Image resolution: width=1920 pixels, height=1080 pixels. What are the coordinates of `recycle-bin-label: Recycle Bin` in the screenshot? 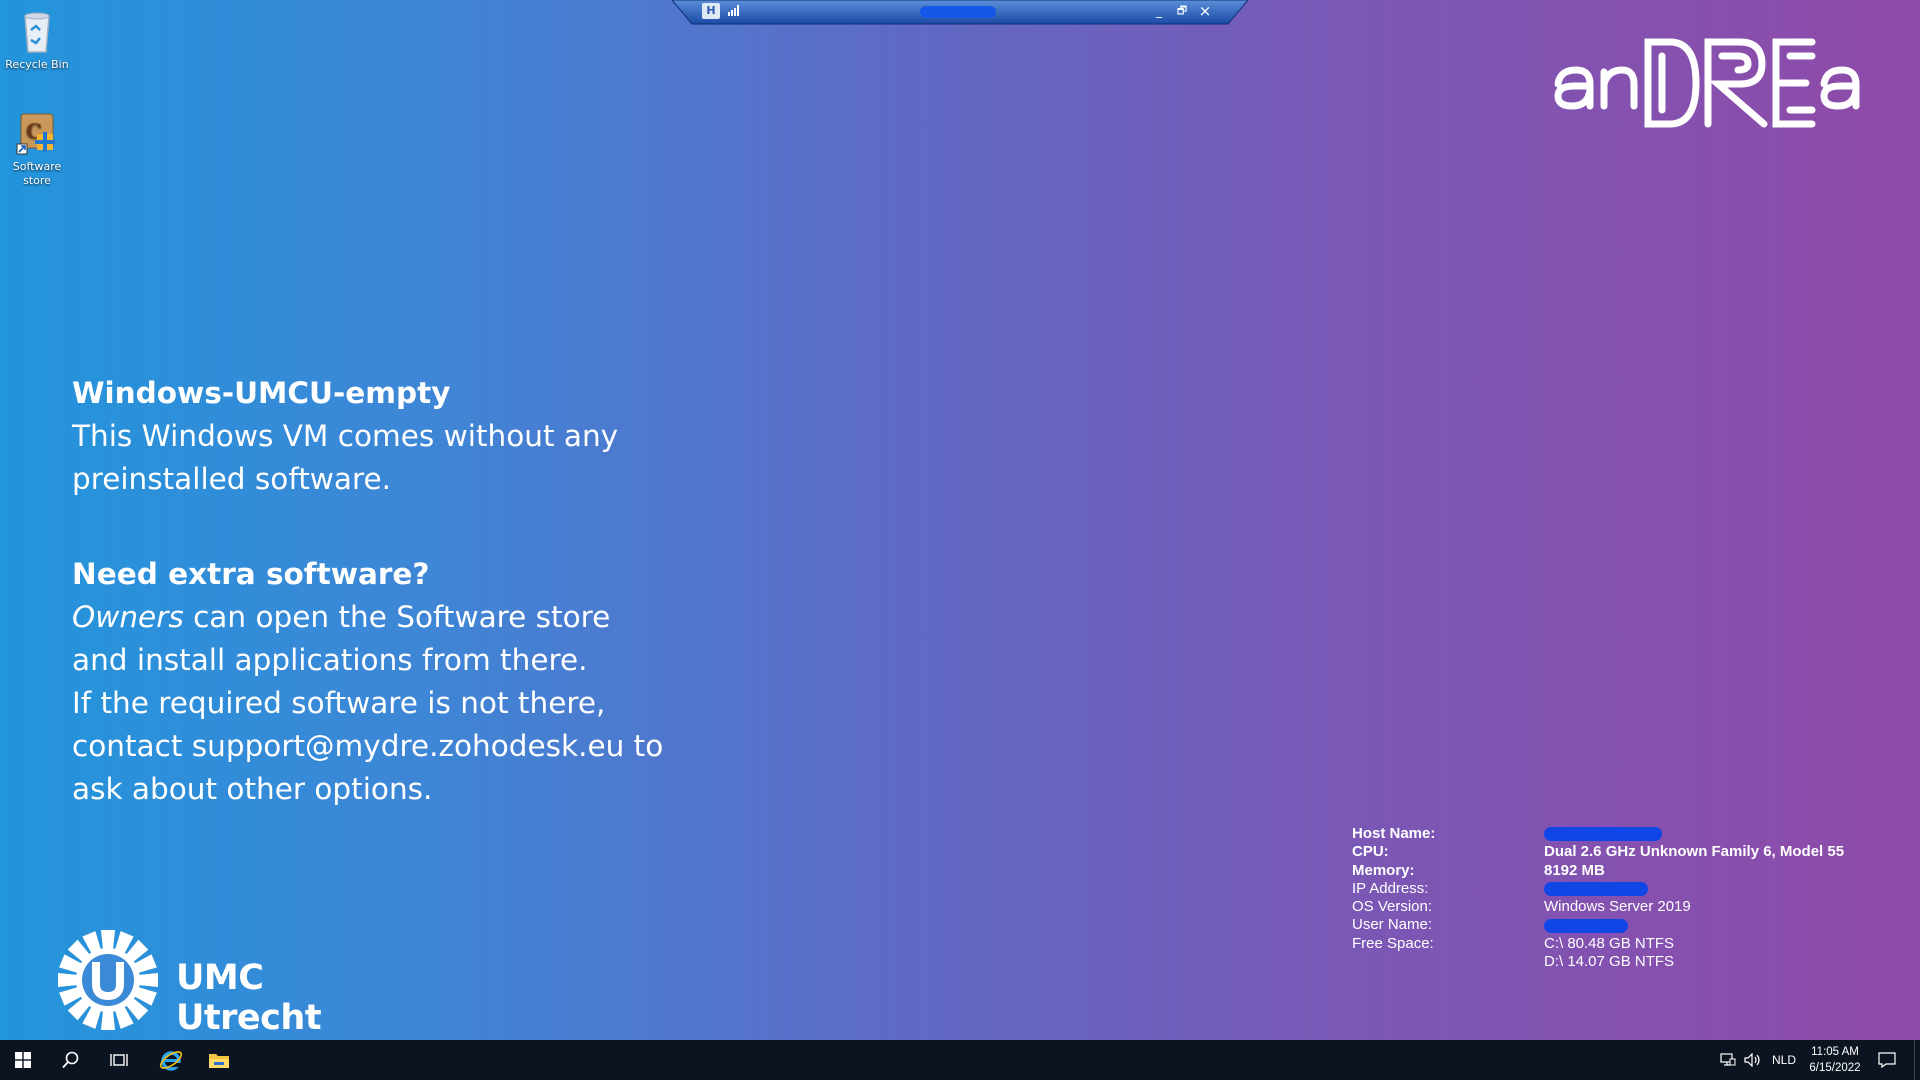 It's located at (37, 64).